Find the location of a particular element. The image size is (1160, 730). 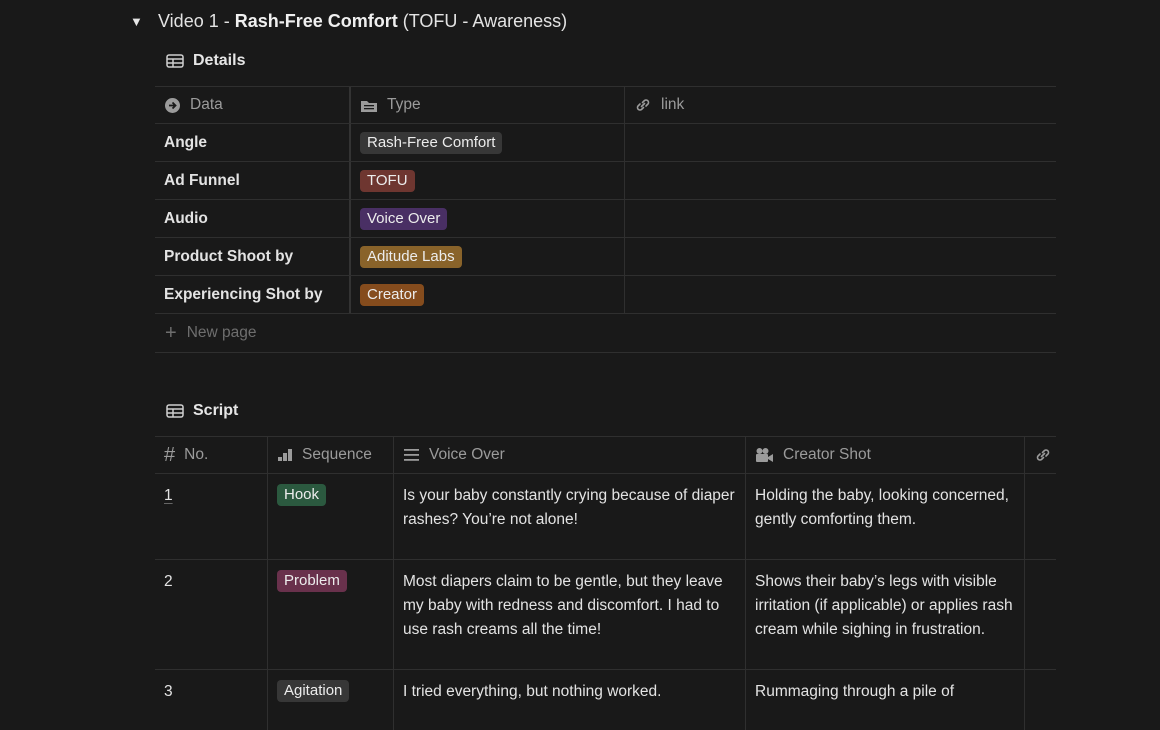

details-header-row: Data Type link is located at coordinates (605, 105).